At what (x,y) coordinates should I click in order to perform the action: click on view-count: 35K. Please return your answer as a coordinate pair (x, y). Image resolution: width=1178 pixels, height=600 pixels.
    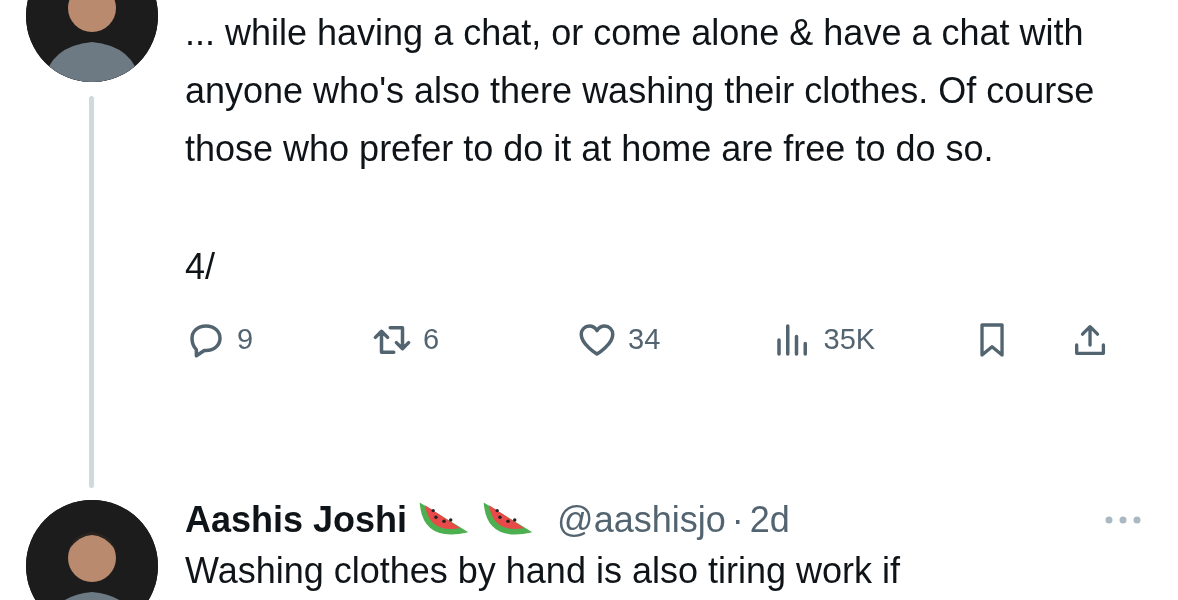
    Looking at the image, I should click on (849, 339).